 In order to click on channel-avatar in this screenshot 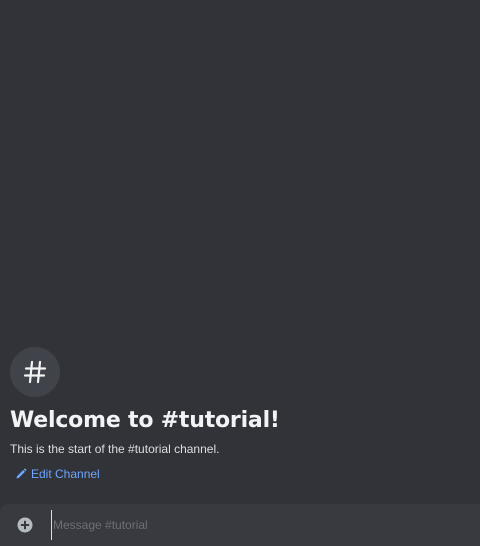, I will do `click(35, 372)`.